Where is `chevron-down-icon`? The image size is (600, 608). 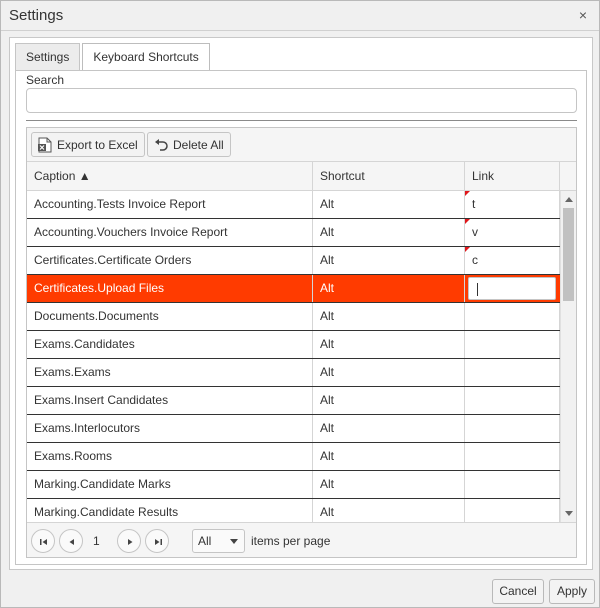 chevron-down-icon is located at coordinates (234, 541).